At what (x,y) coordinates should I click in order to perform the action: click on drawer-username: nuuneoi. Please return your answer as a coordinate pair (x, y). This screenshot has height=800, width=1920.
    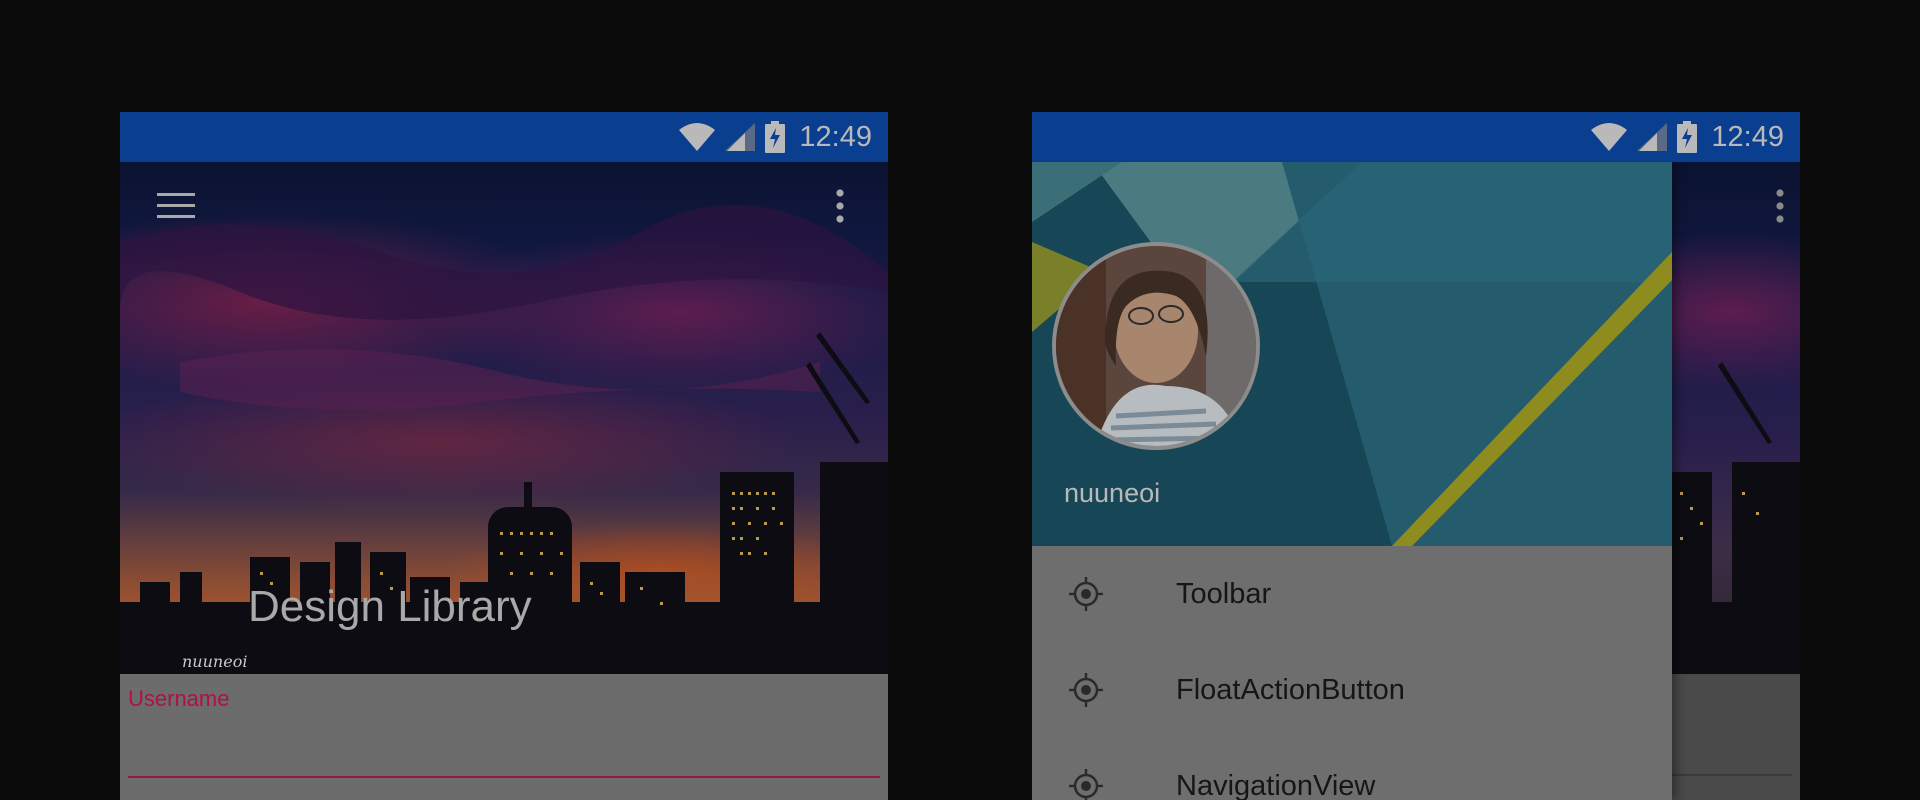
    Looking at the image, I should click on (1112, 493).